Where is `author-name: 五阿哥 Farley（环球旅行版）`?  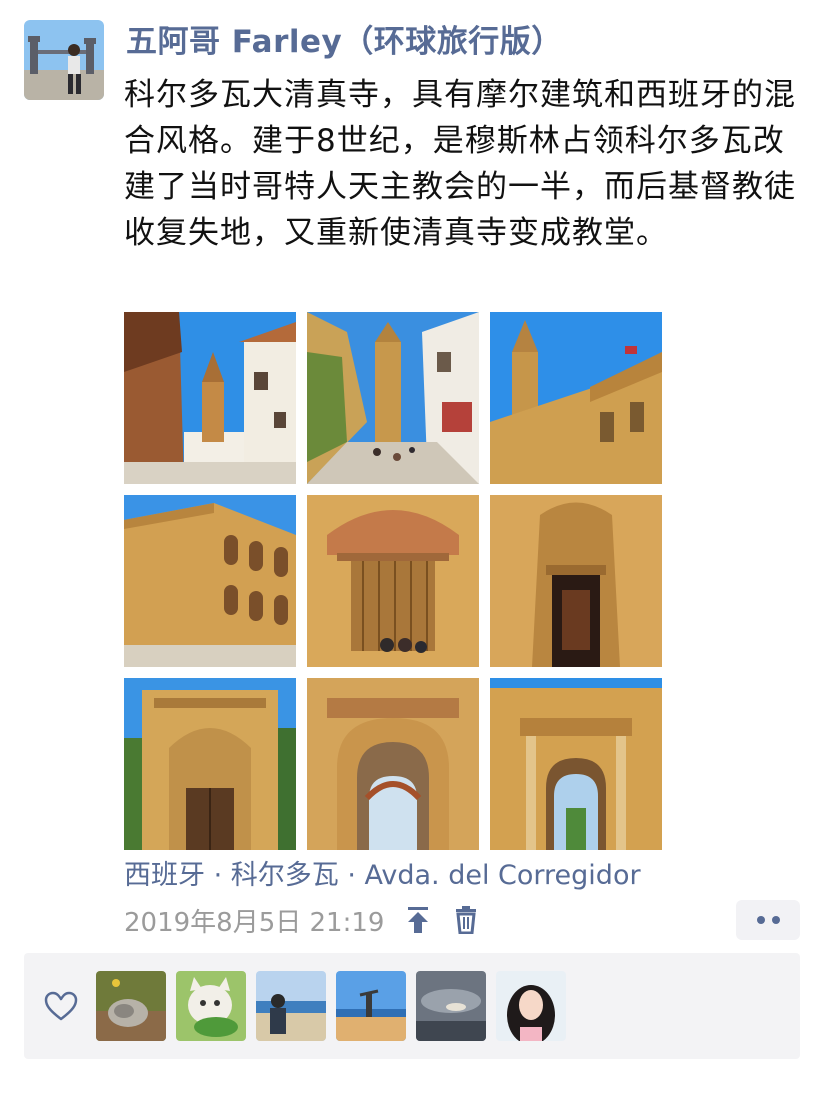 author-name: 五阿哥 Farley（环球旅行版） is located at coordinates (344, 42).